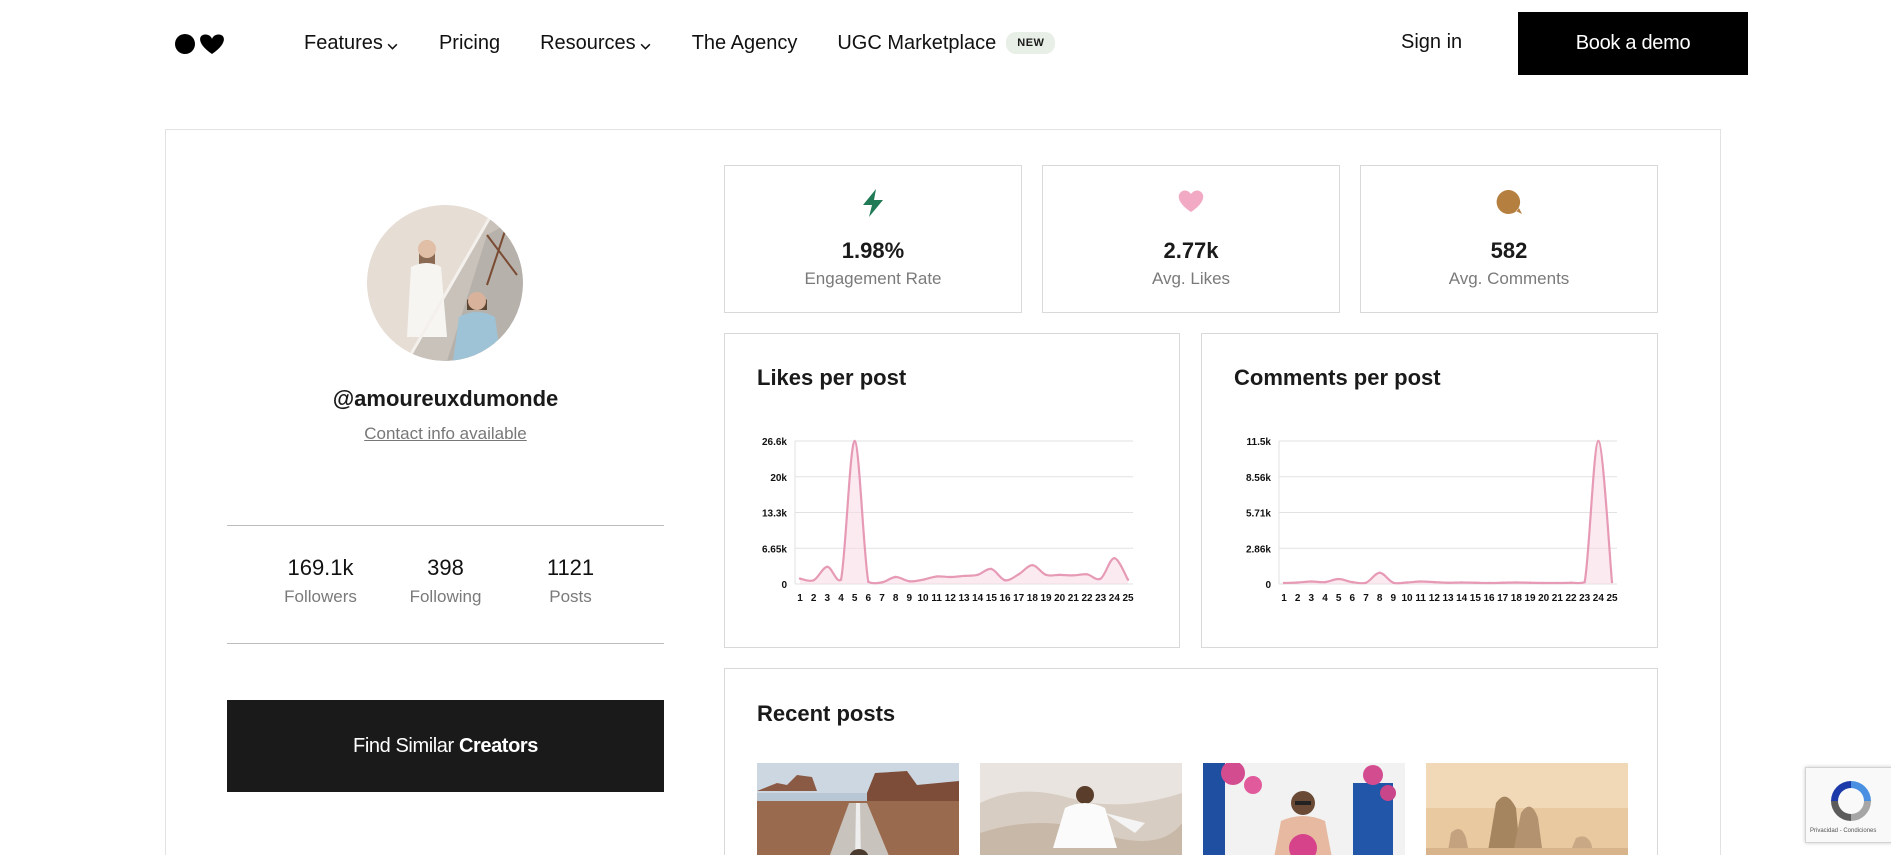 The image size is (1891, 855). I want to click on x-tick-label: 22, so click(1087, 598).